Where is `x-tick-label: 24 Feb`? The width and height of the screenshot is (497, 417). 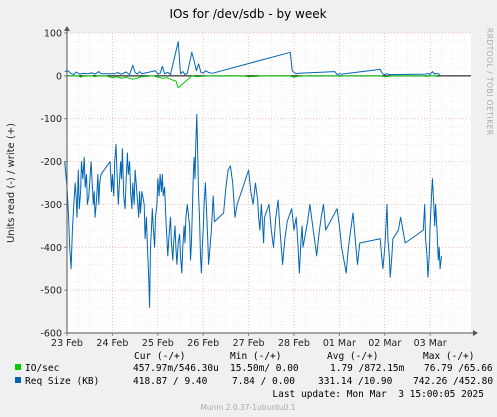
x-tick-label: 24 Feb is located at coordinates (112, 343).